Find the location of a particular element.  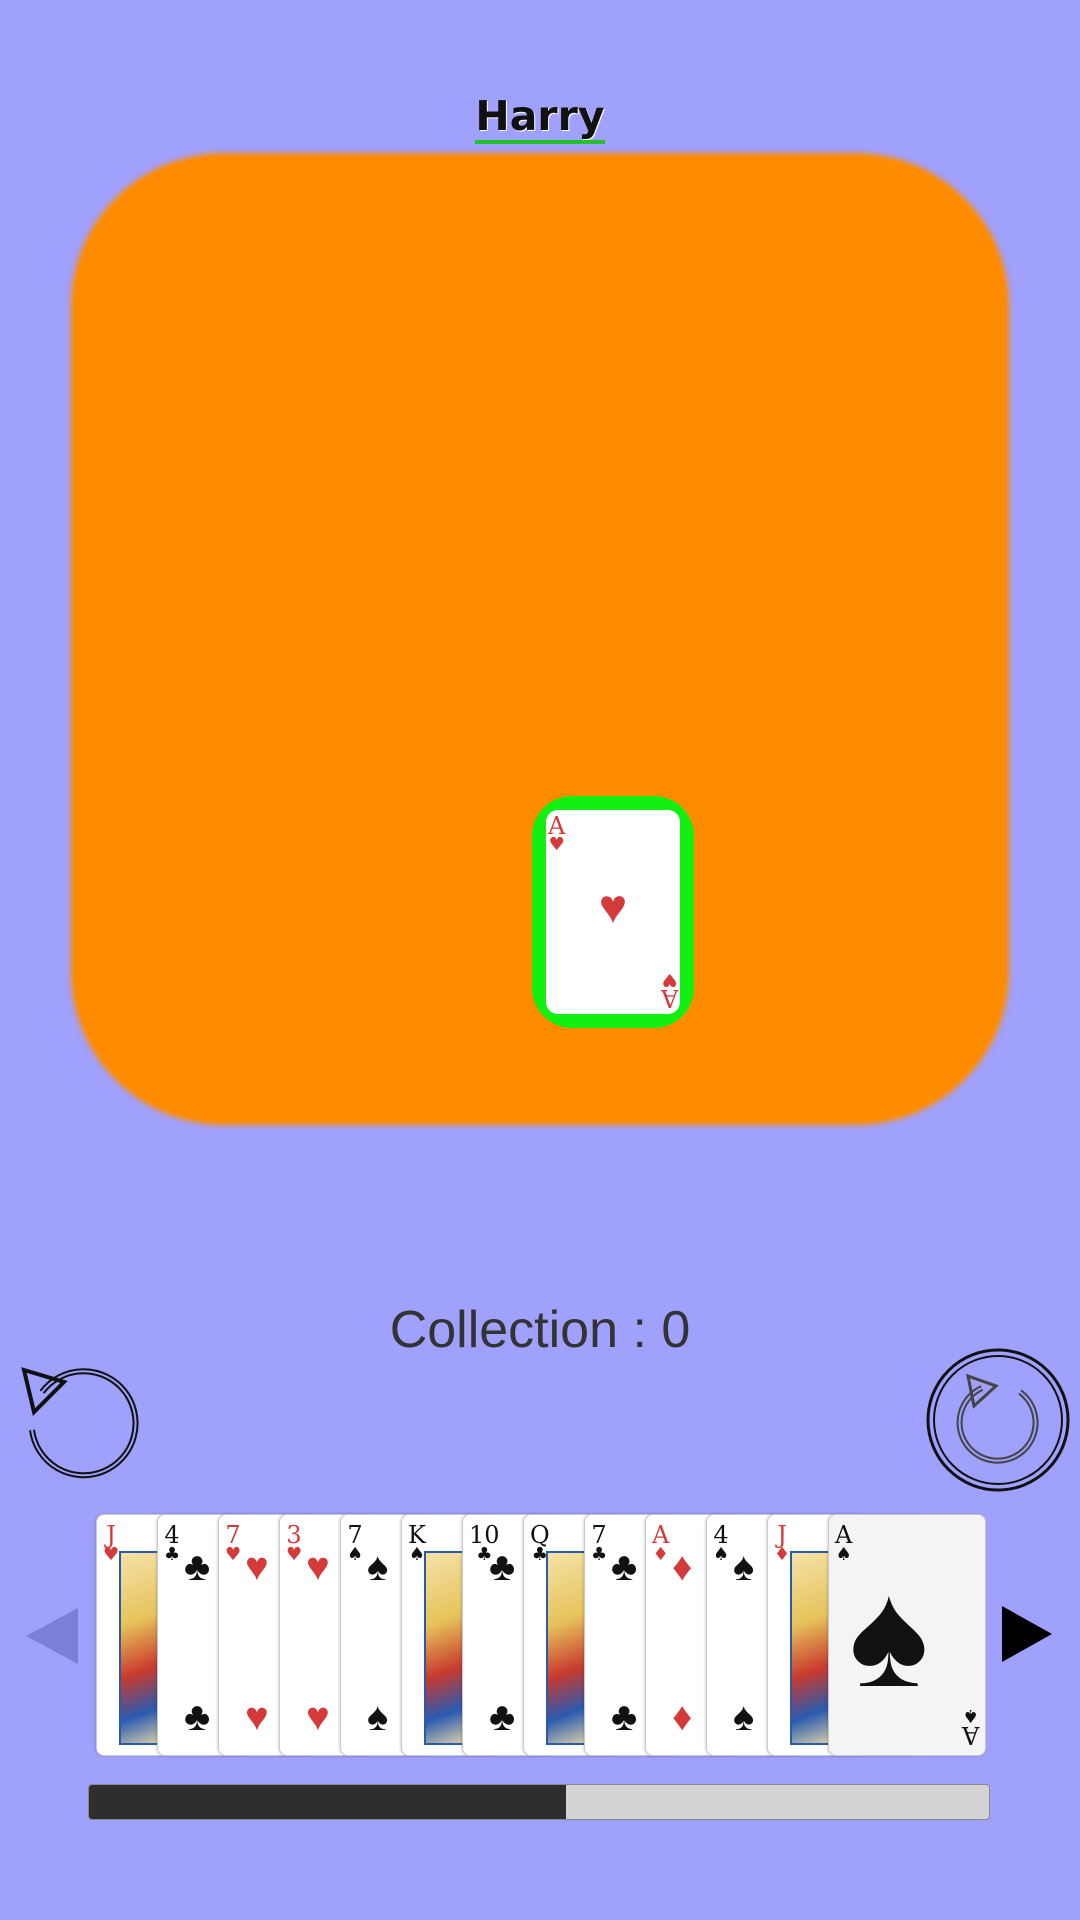

card-index-bottom: A ♠ is located at coordinates (970, 1727).